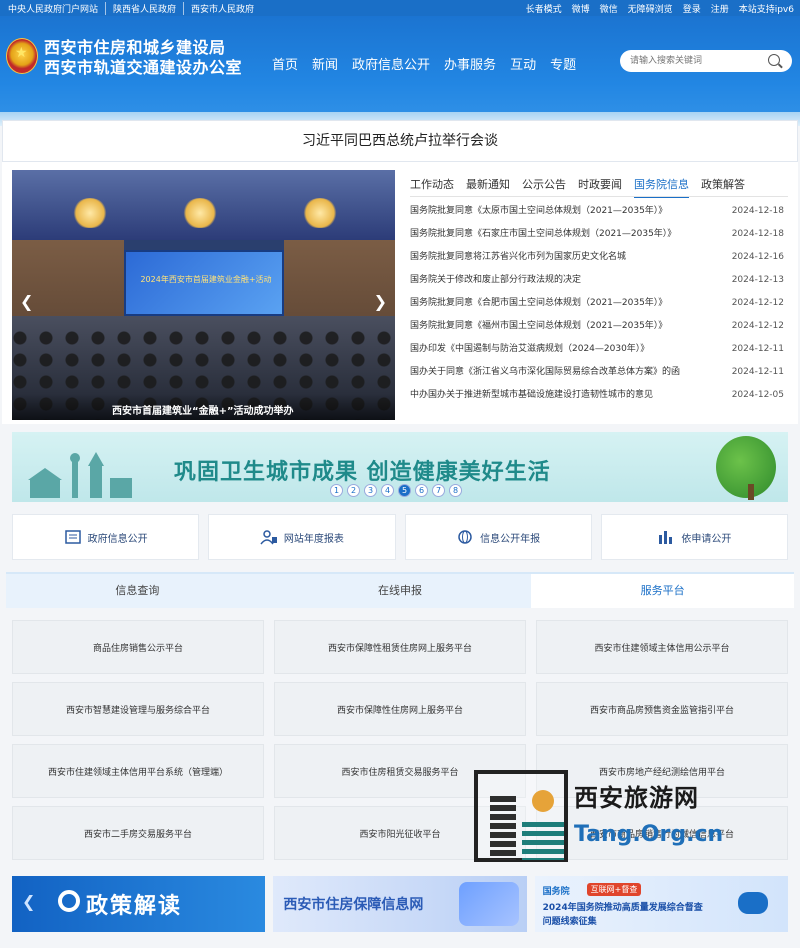  Describe the element at coordinates (581, 8) in the screenshot. I see `weibo-link: 微博` at that location.